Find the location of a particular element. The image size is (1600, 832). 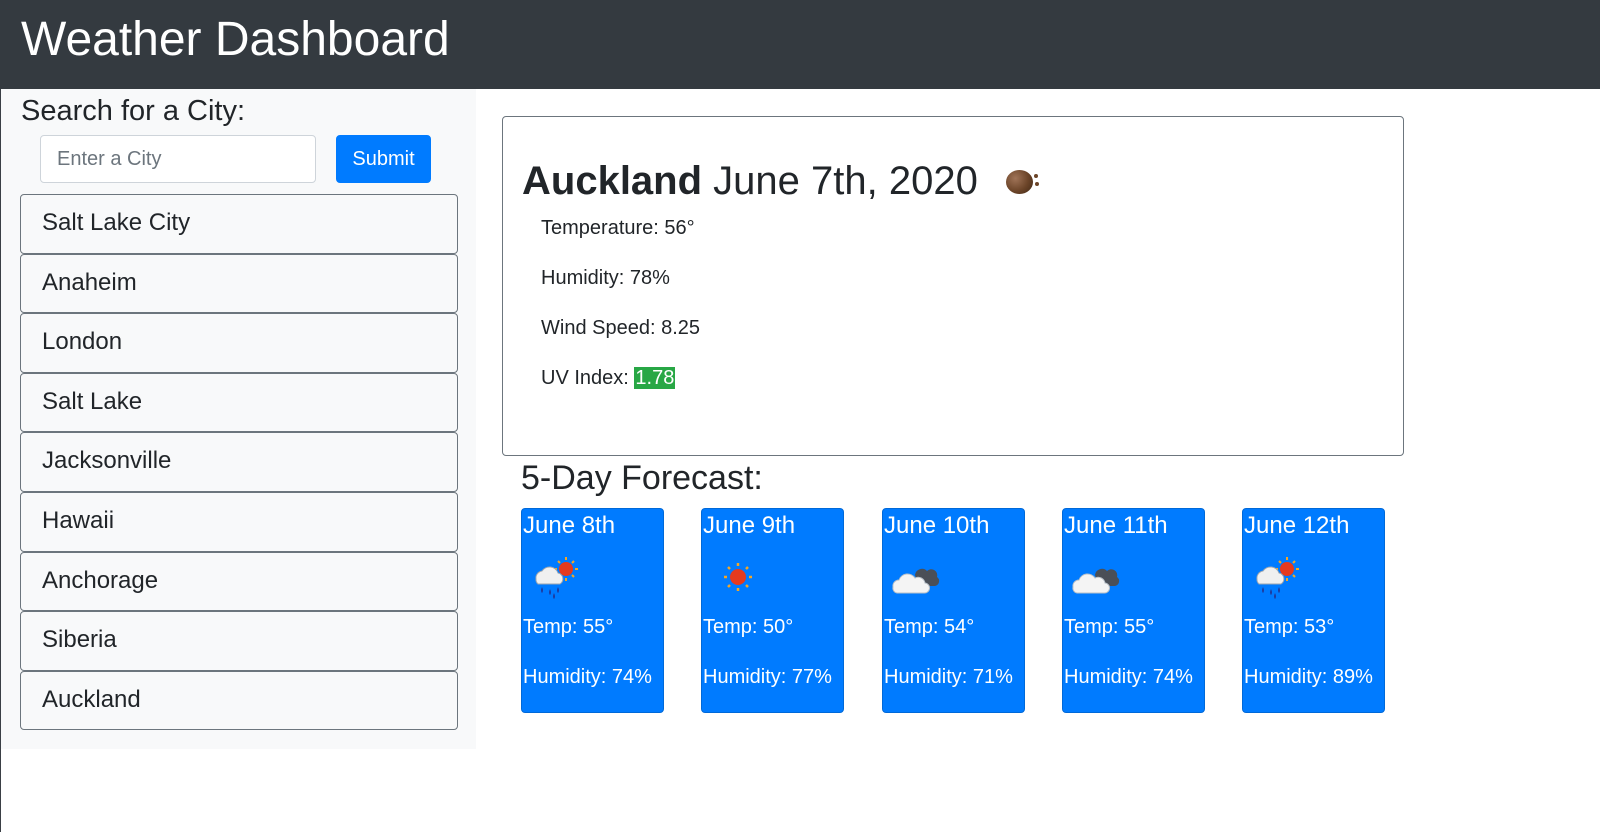

city-history-item: Hawaii is located at coordinates (239, 521).